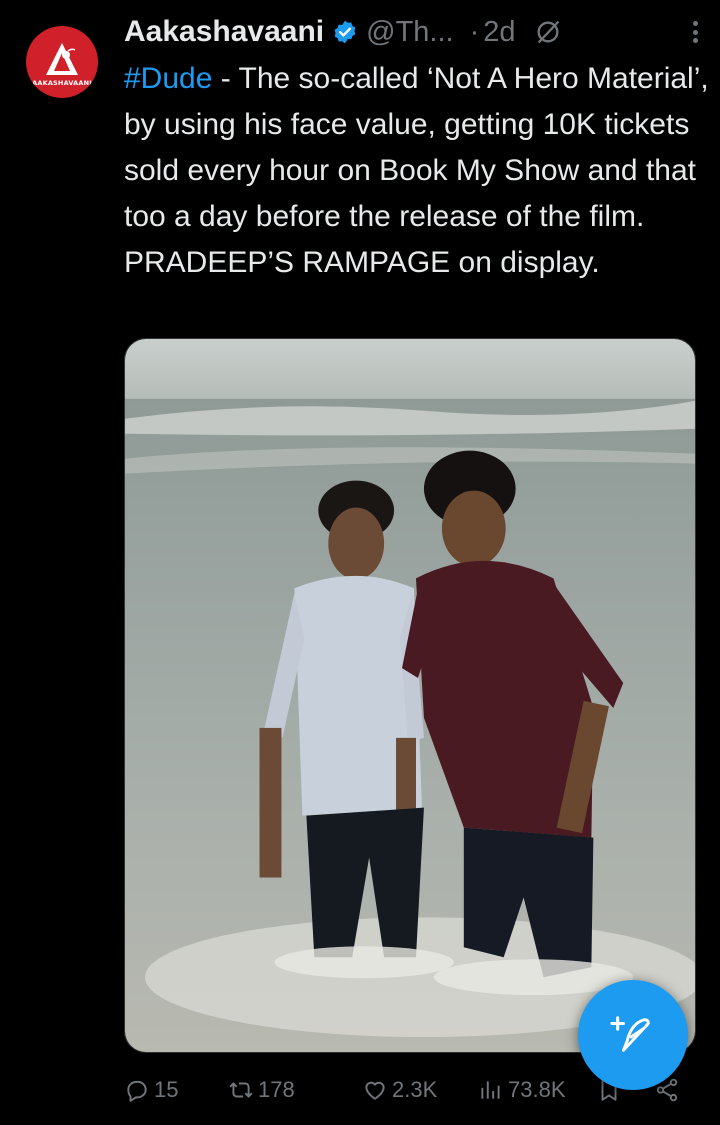 The width and height of the screenshot is (720, 1125). Describe the element at coordinates (62, 83) in the screenshot. I see `avatar-label: AAKASHAVAANI` at that location.